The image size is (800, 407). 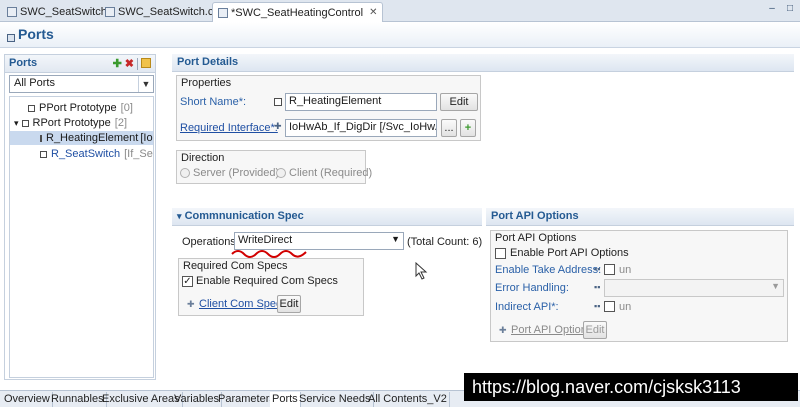 I want to click on short-name-label: Short Name*:, so click(x=213, y=102).